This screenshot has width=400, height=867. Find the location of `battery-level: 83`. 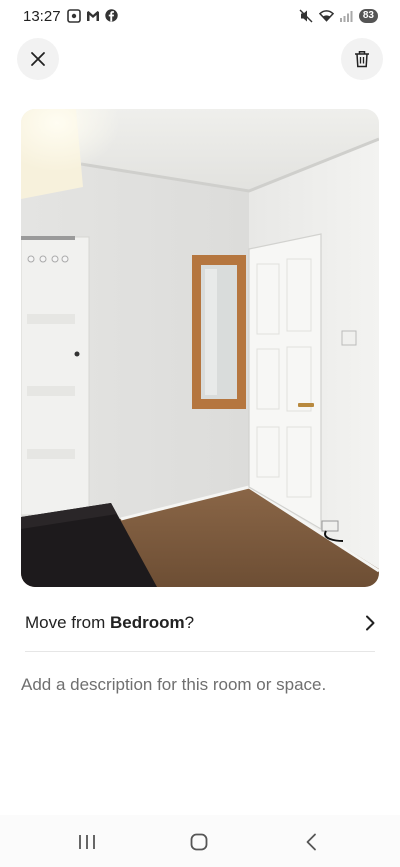

battery-level: 83 is located at coordinates (368, 15).